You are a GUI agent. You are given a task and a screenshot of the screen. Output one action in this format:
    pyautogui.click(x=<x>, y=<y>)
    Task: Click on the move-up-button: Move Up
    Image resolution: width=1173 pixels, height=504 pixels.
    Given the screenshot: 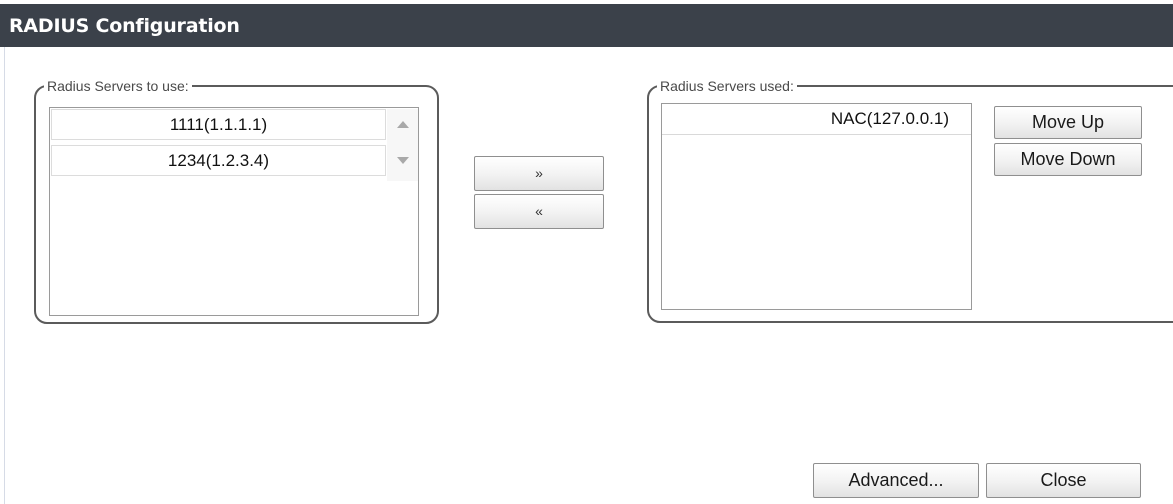 What is the action you would take?
    pyautogui.click(x=1068, y=122)
    